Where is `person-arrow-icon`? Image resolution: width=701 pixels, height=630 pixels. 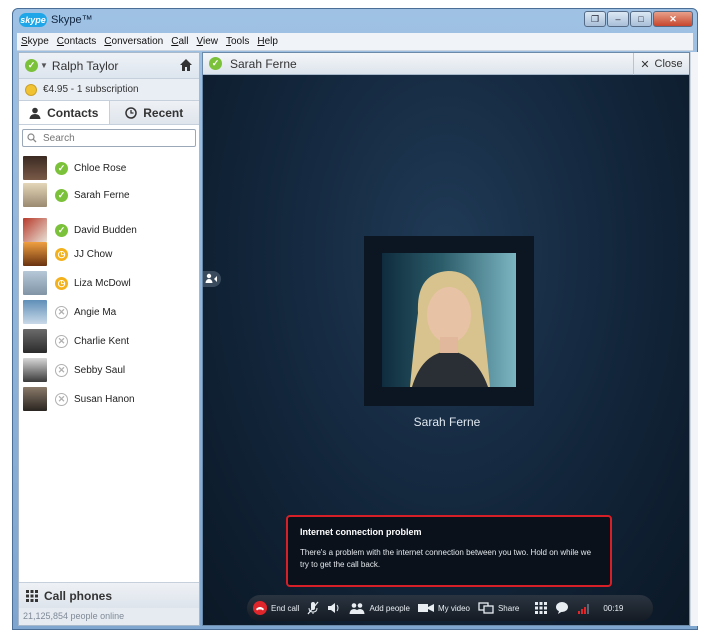
person-arrow-icon is located at coordinates (211, 278).